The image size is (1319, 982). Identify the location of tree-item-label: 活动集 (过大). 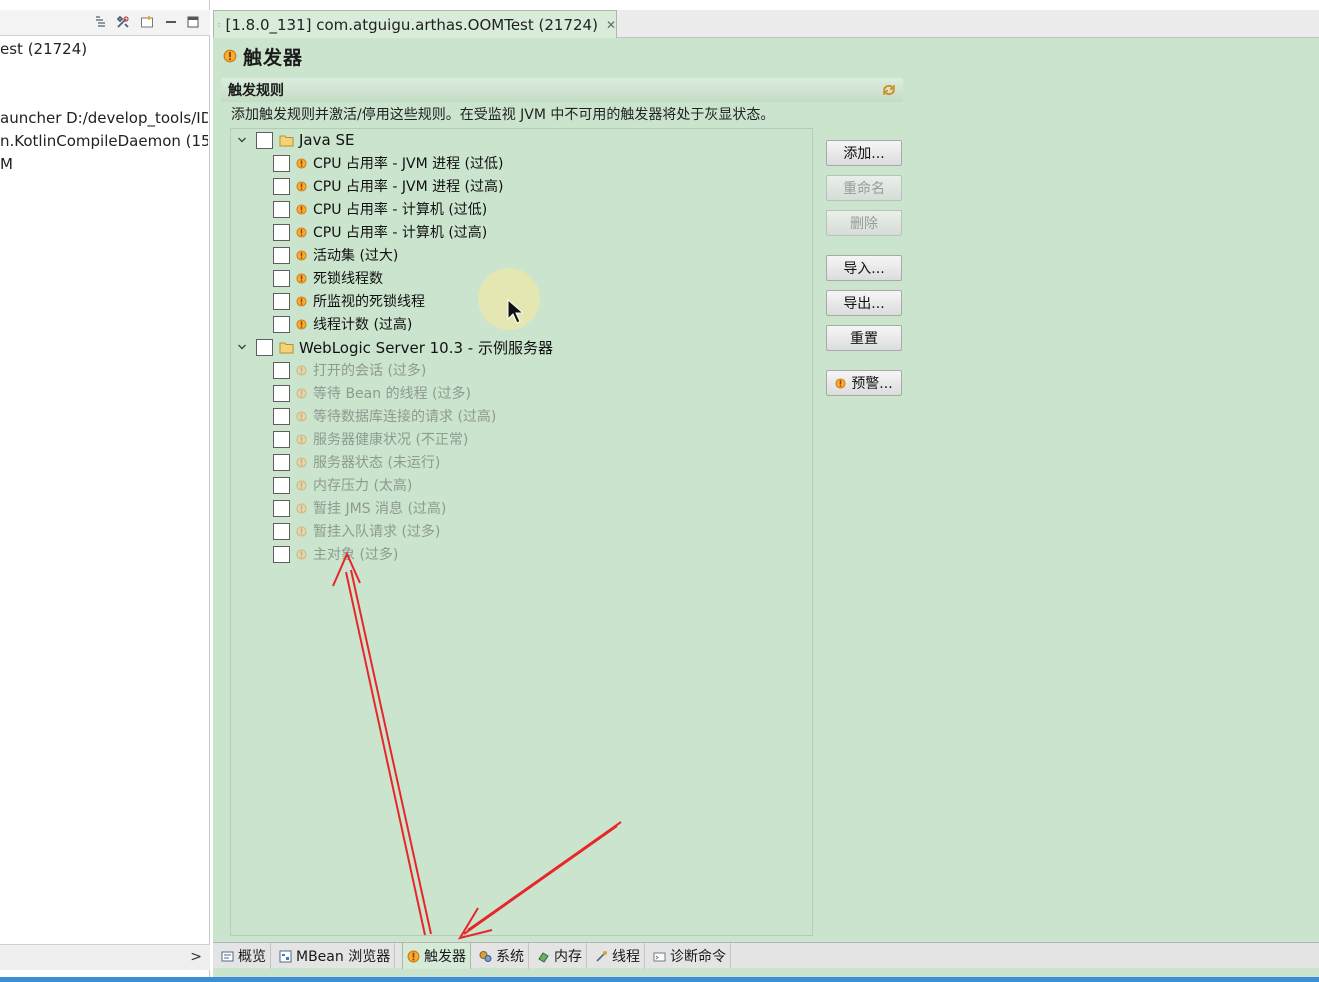
(356, 256).